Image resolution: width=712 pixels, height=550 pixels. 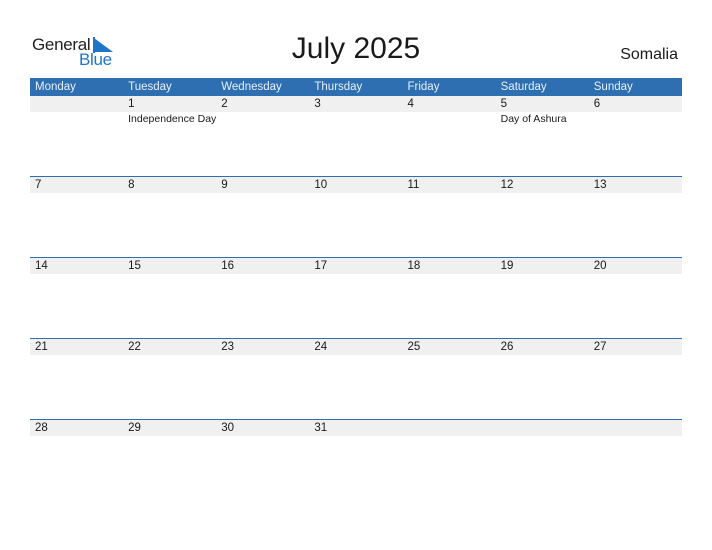 What do you see at coordinates (413, 185) in the screenshot?
I see `day-number: 11` at bounding box center [413, 185].